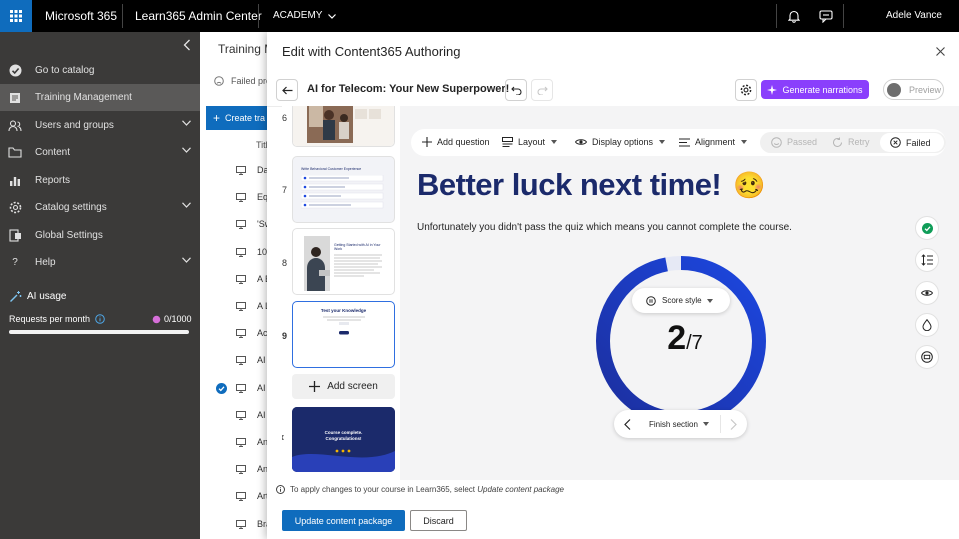 The height and width of the screenshot is (539, 959). Describe the element at coordinates (715, 142) in the screenshot. I see `alignment-dropdown: Alignment` at that location.